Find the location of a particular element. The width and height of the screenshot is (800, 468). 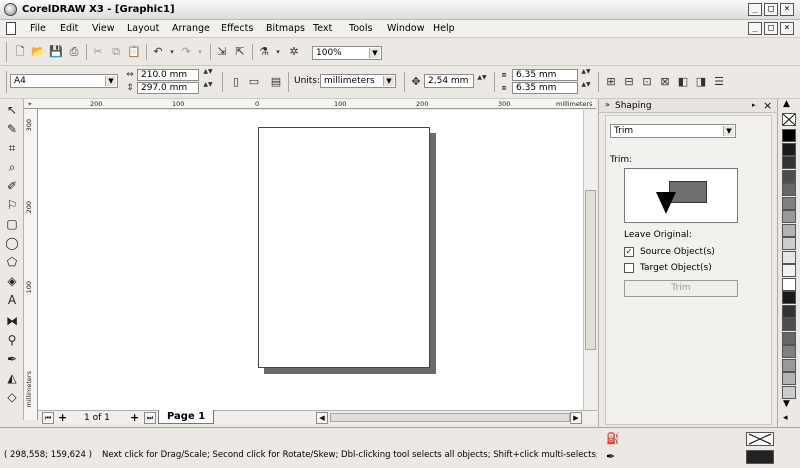

nudge-distance-field: 2,54 mm is located at coordinates (449, 81).